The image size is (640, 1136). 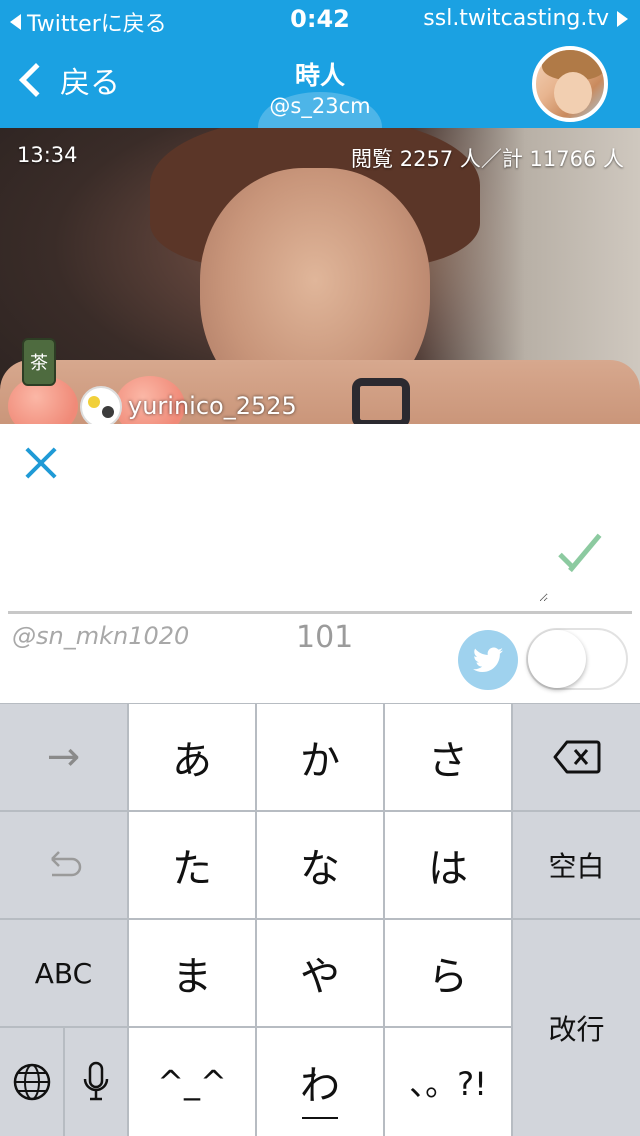 I want to click on undo-key, so click(x=63, y=865).